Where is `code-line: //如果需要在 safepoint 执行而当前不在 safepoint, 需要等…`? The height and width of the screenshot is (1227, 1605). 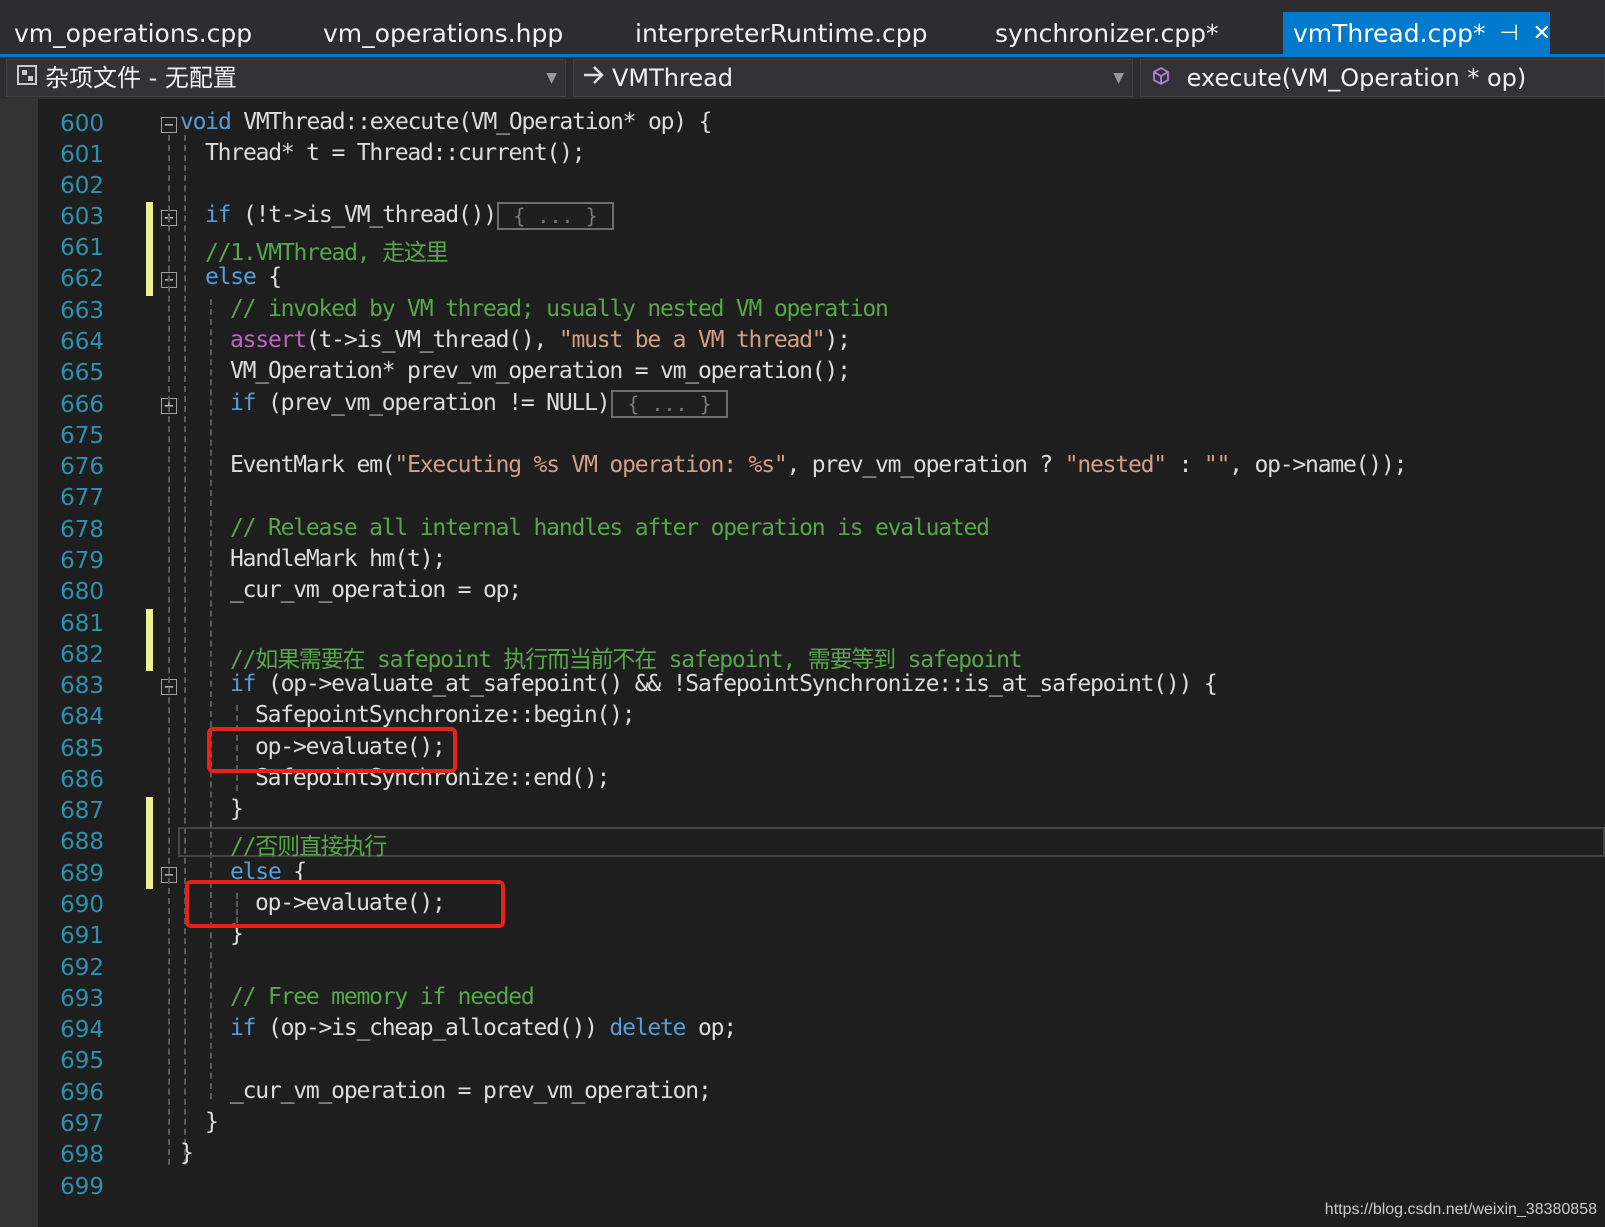
code-line: //如果需要在 safepoint 执行而当前不在 safepoint, 需要等… is located at coordinates (626, 660).